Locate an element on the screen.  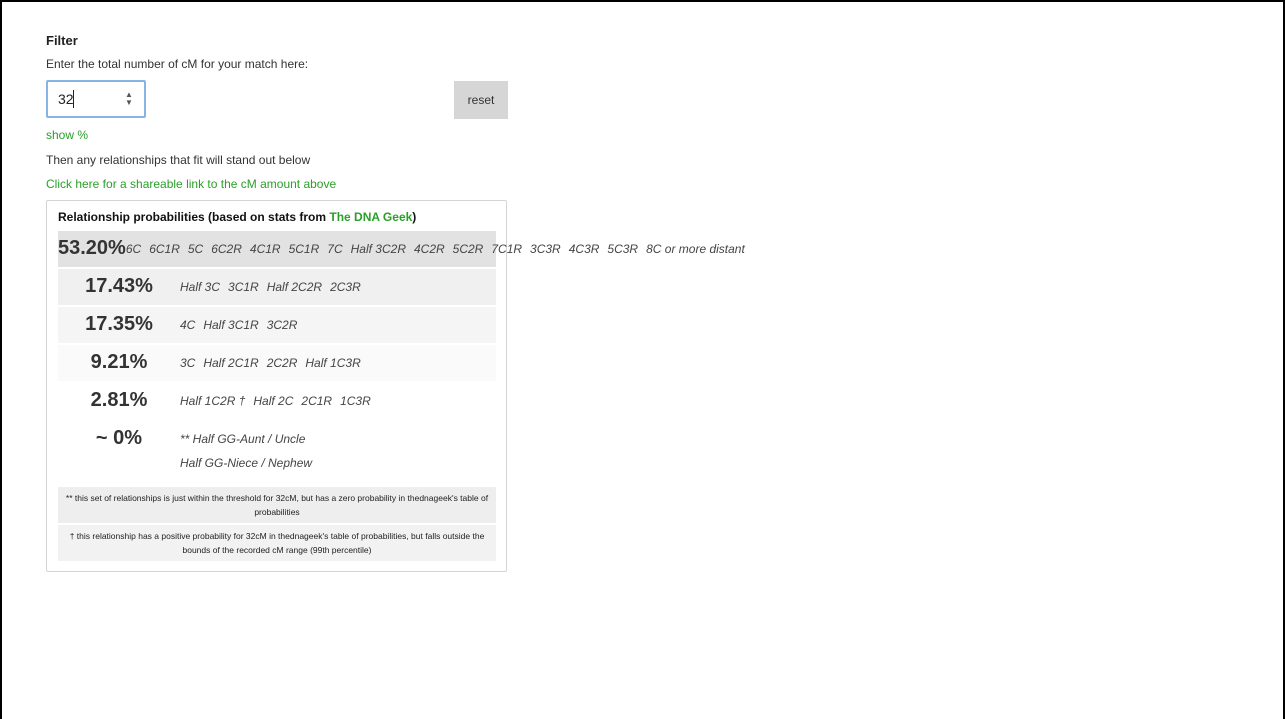
relationship-item: 7C is located at coordinates (335, 249).